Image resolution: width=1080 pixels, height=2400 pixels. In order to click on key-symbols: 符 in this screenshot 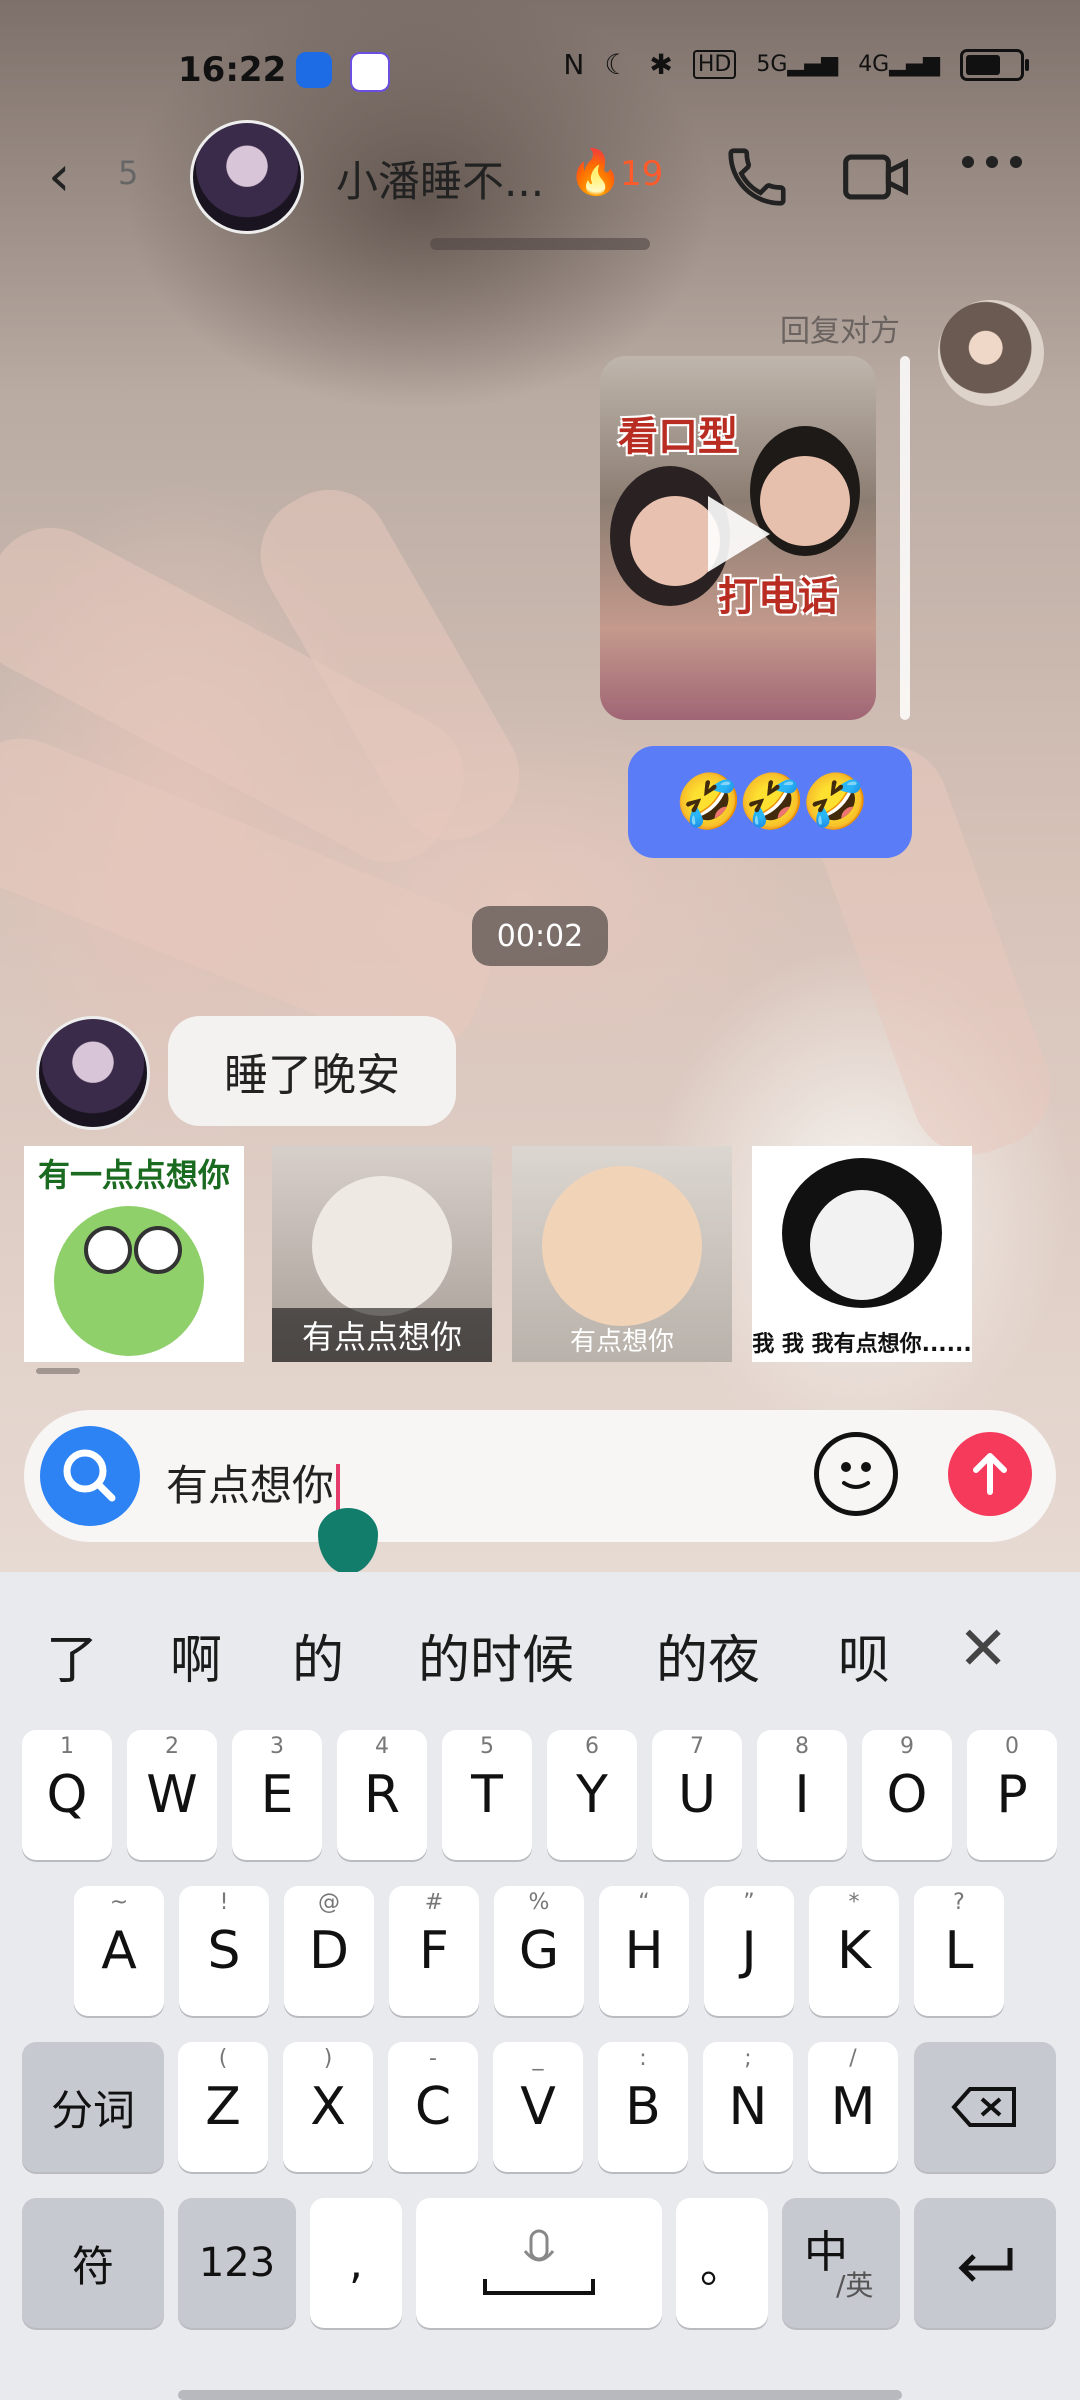, I will do `click(93, 2263)`.